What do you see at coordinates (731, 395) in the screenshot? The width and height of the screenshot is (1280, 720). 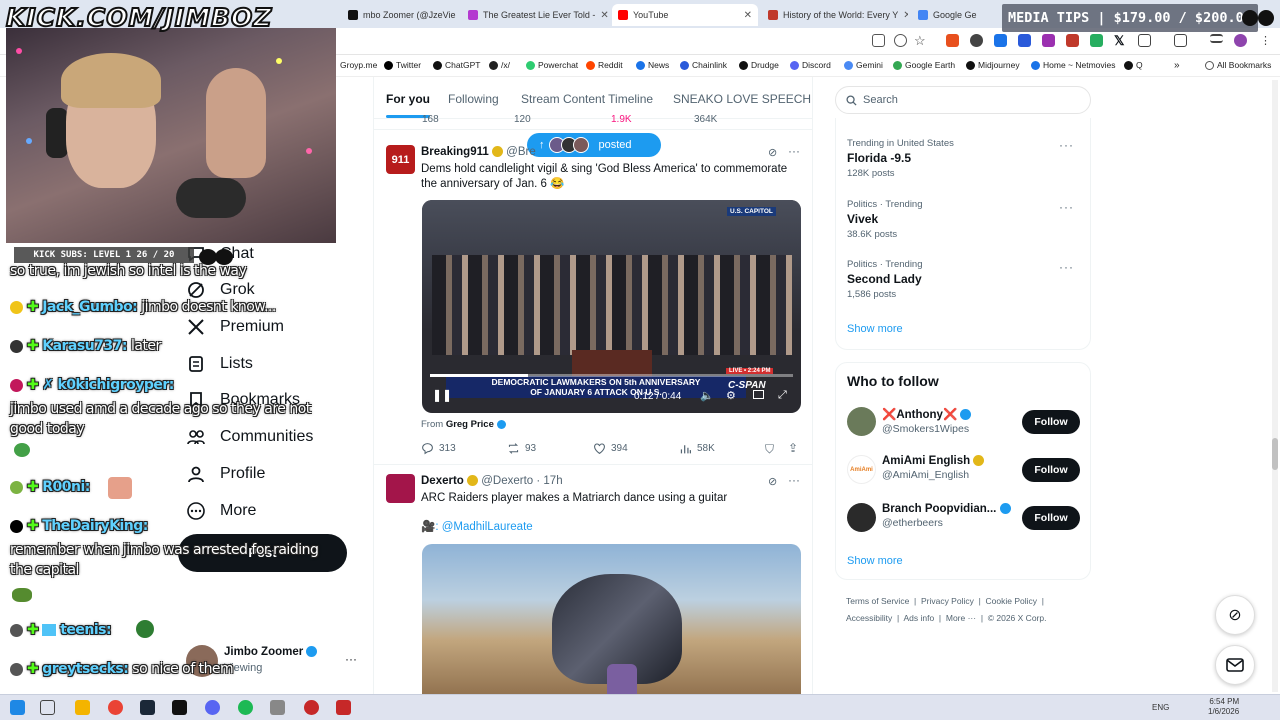 I see `settings-icon: ⚙` at bounding box center [731, 395].